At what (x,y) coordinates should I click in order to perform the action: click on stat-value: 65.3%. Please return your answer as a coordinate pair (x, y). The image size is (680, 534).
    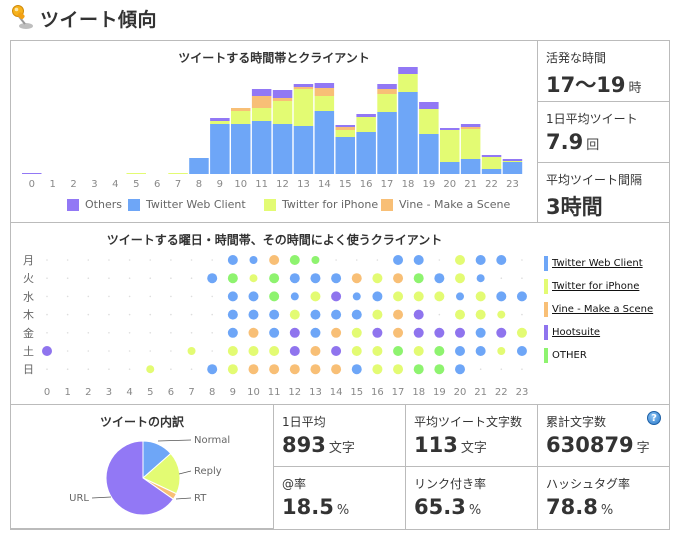
    Looking at the image, I should click on (448, 507).